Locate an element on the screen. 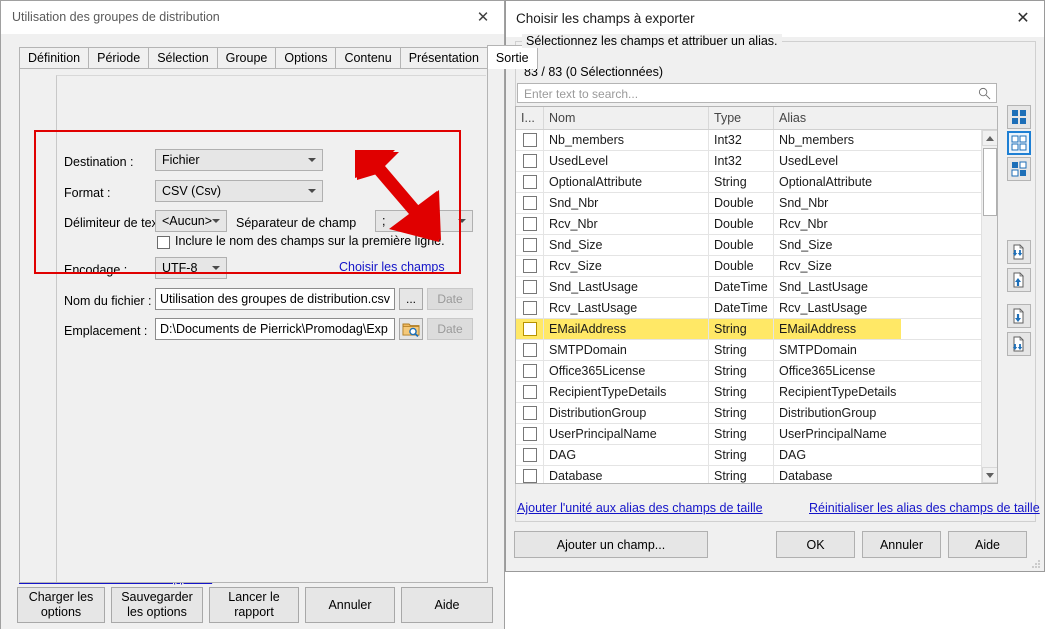 This screenshot has width=1045, height=629. browse-folder-button is located at coordinates (411, 329).